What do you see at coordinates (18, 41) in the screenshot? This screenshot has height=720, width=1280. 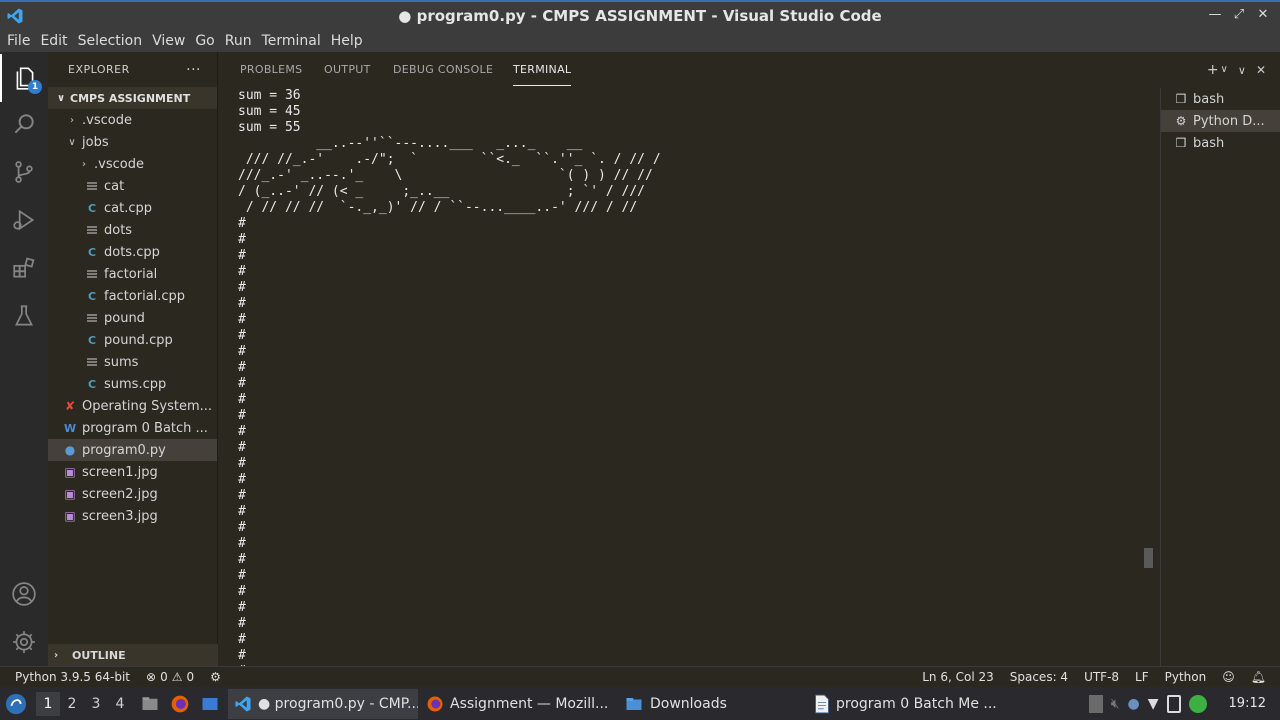 I see `menu-file: File` at bounding box center [18, 41].